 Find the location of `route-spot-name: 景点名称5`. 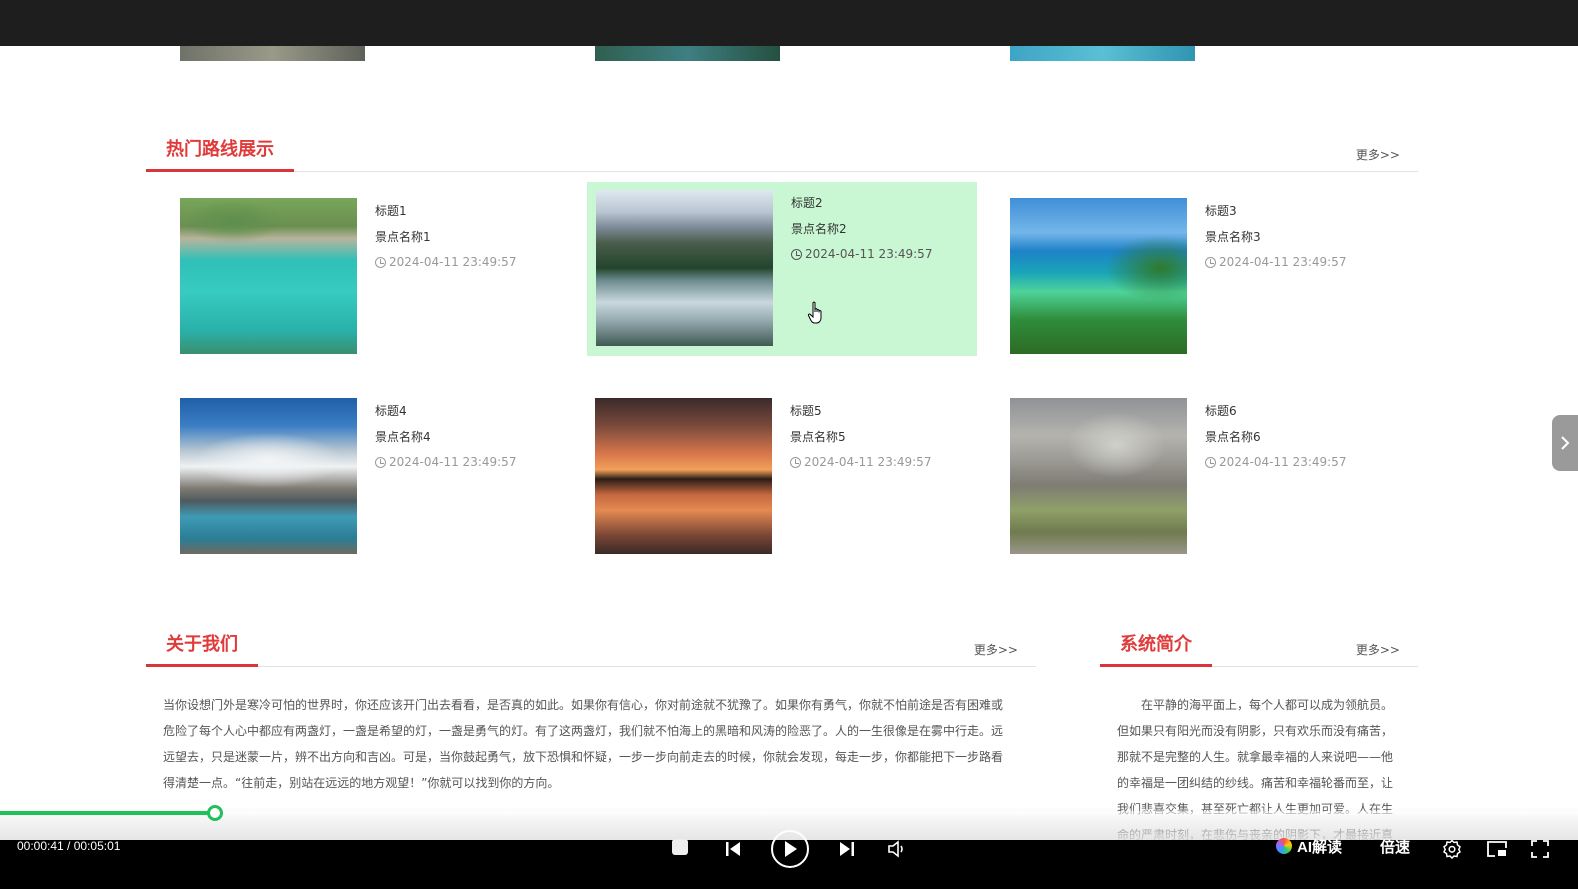

route-spot-name: 景点名称5 is located at coordinates (818, 437).